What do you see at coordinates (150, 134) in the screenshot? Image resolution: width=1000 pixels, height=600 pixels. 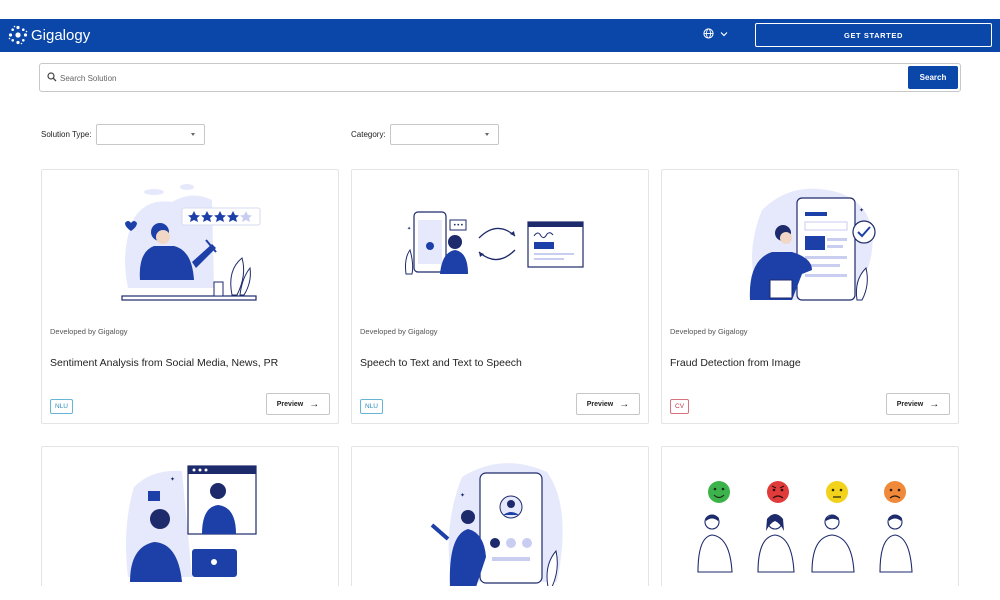 I see `solution-type-select` at bounding box center [150, 134].